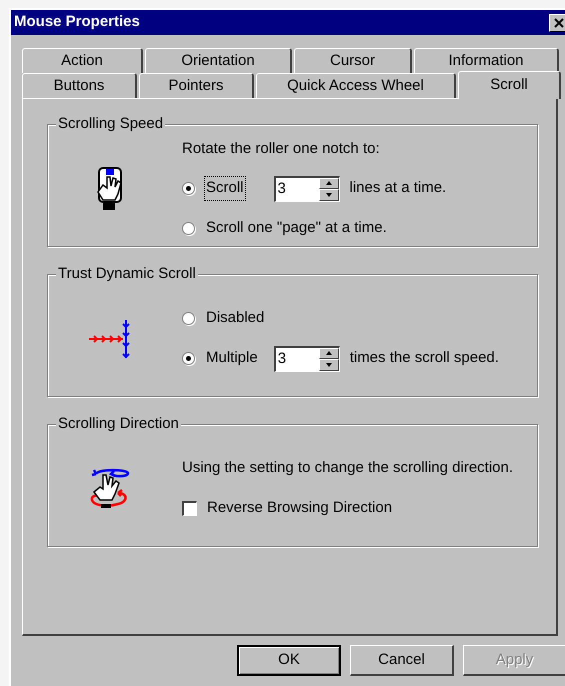  I want to click on instruction-text: Rotate the roller one notch to:, so click(281, 148).